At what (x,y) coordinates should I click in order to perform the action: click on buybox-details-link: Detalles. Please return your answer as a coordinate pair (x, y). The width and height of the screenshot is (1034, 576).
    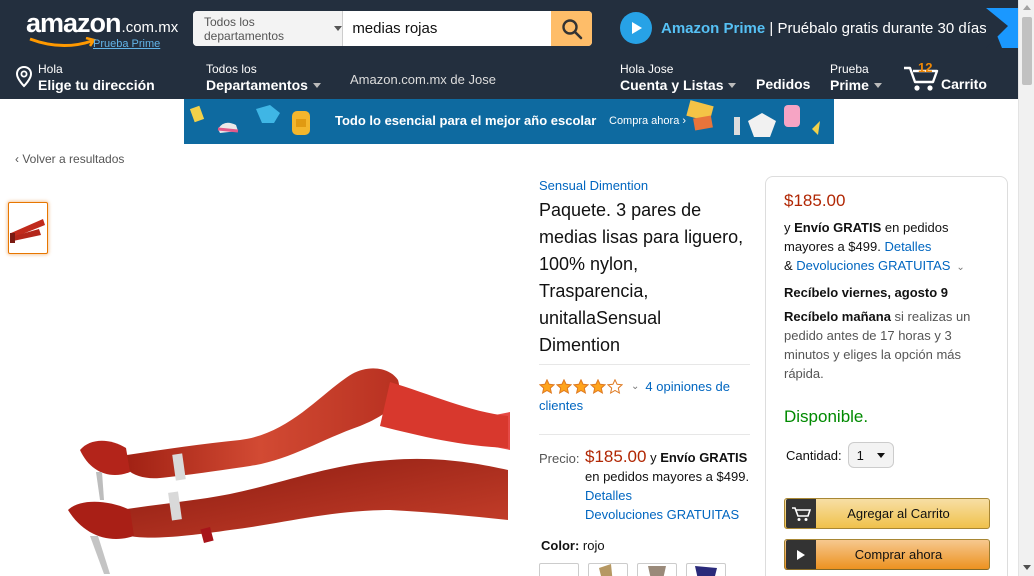
    Looking at the image, I should click on (907, 246).